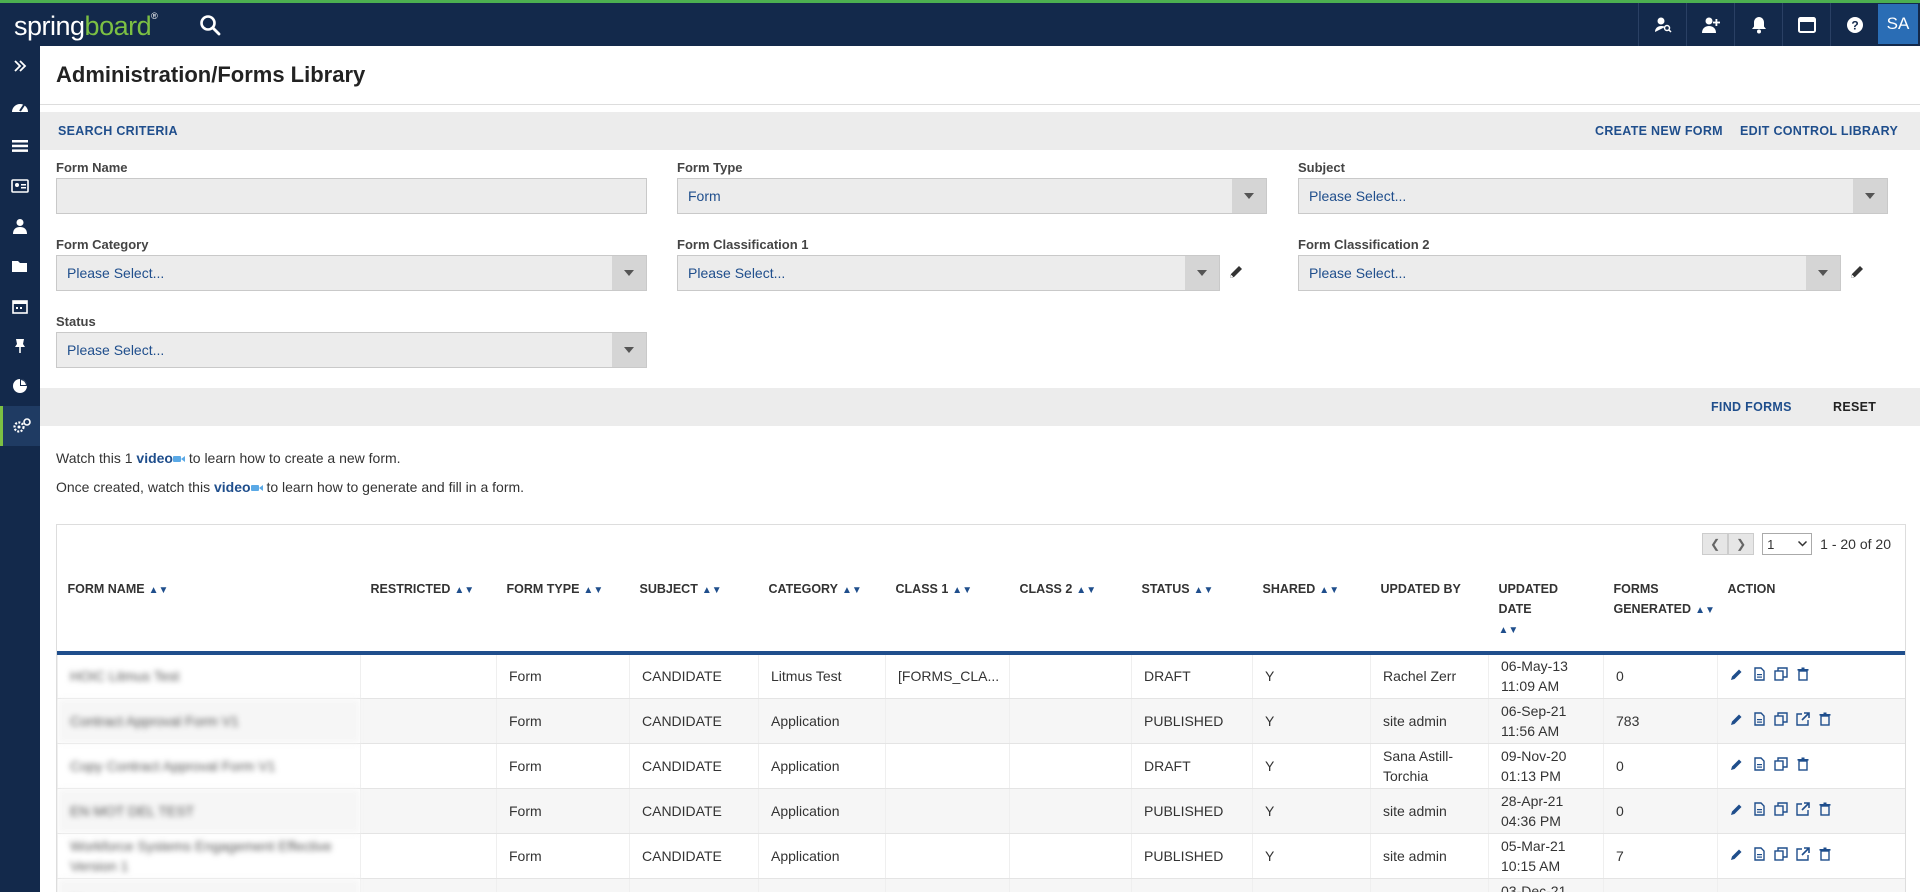 This screenshot has height=892, width=1920. I want to click on col-subject: SUBJECT ▲▼, so click(694, 612).